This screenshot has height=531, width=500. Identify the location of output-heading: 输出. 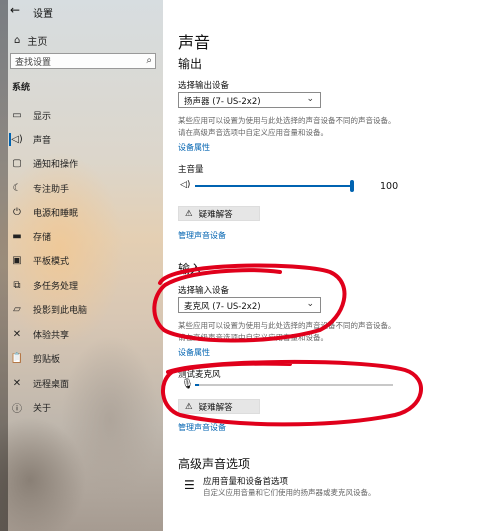
(190, 64).